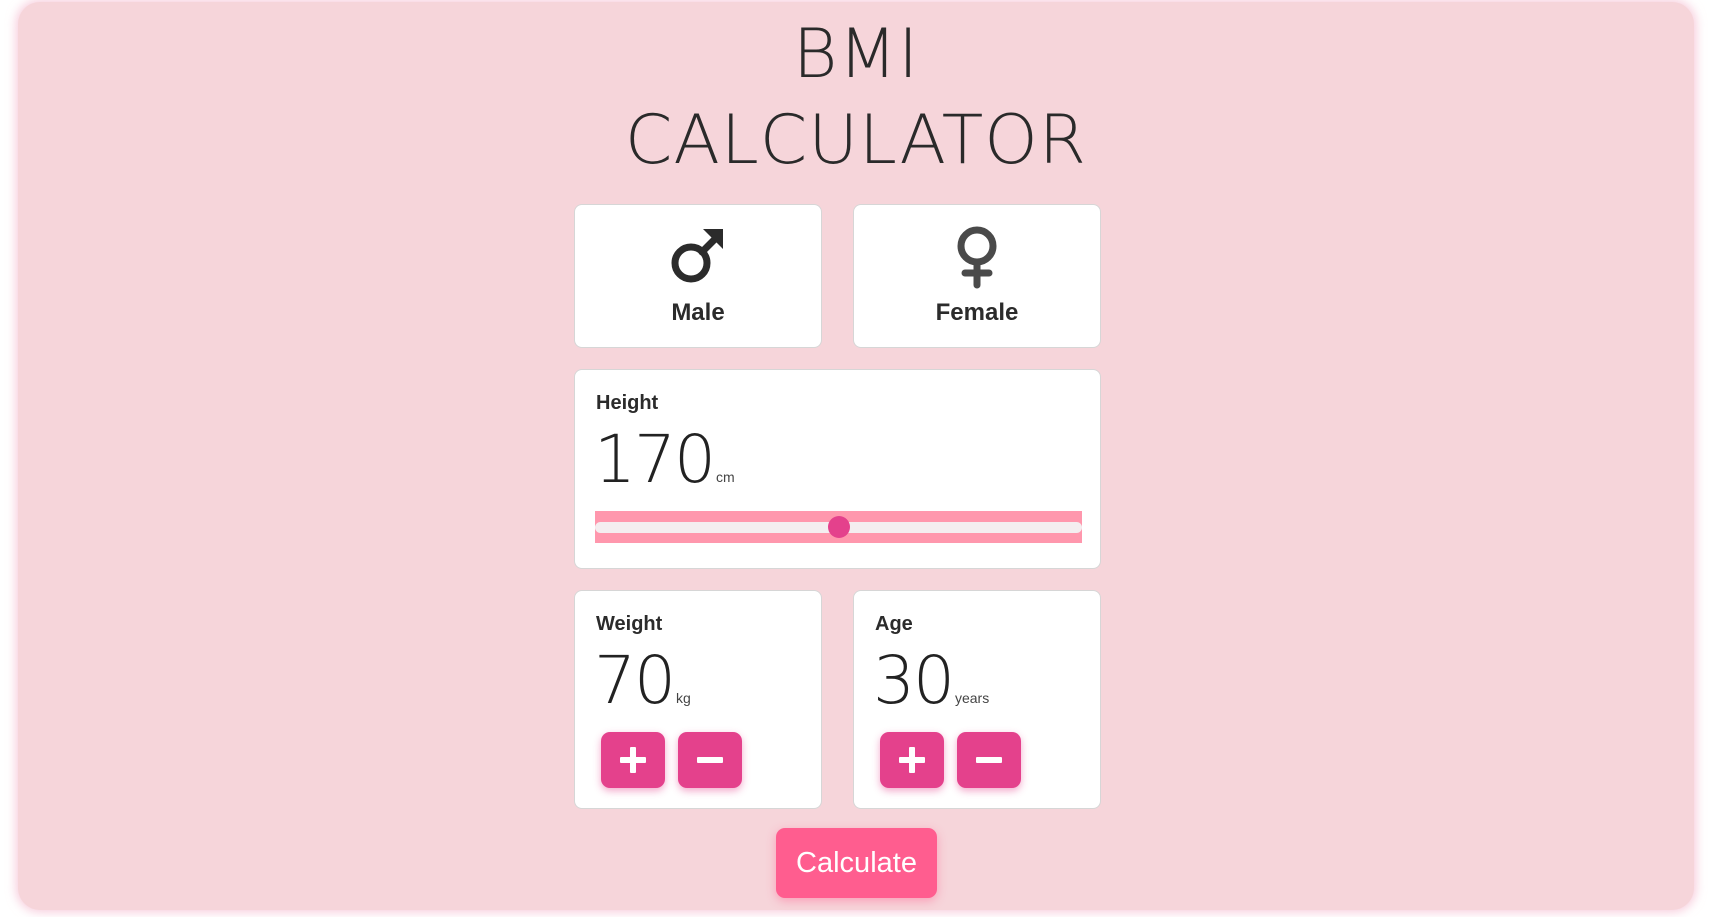 The image size is (1722, 917). I want to click on height-label: Height, so click(627, 403).